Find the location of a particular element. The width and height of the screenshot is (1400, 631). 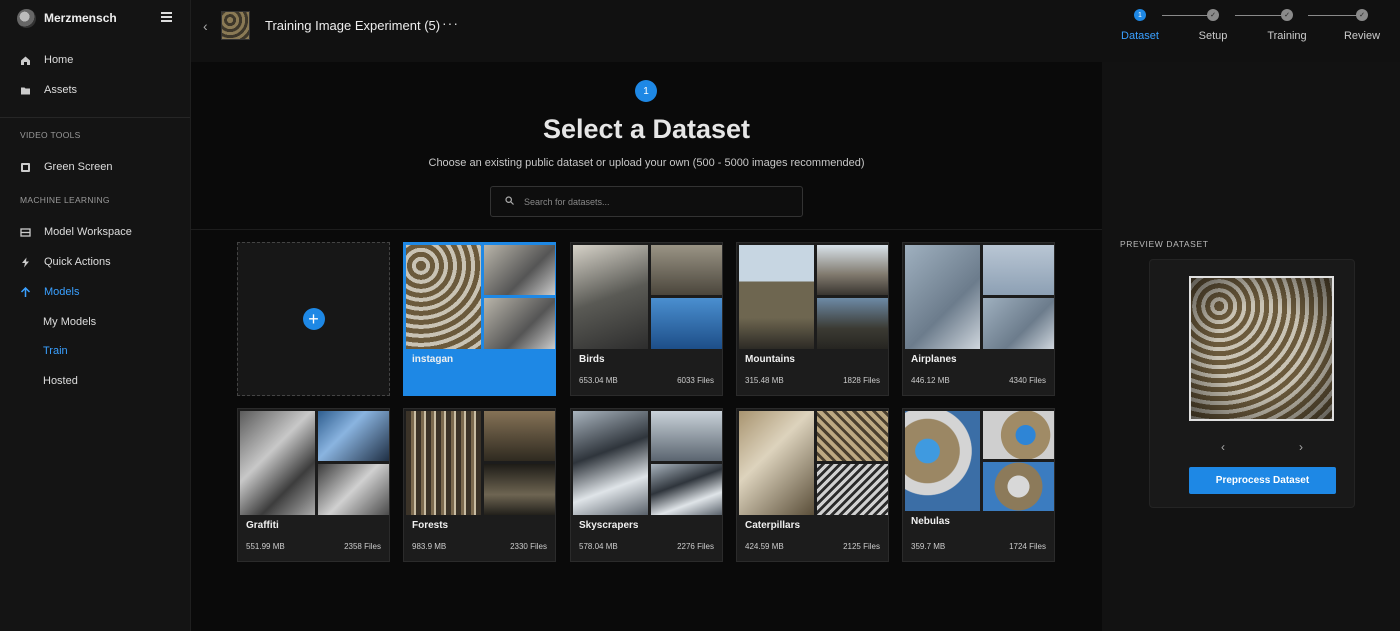

sidebar-subitem-my-models: My Models is located at coordinates (69, 322).